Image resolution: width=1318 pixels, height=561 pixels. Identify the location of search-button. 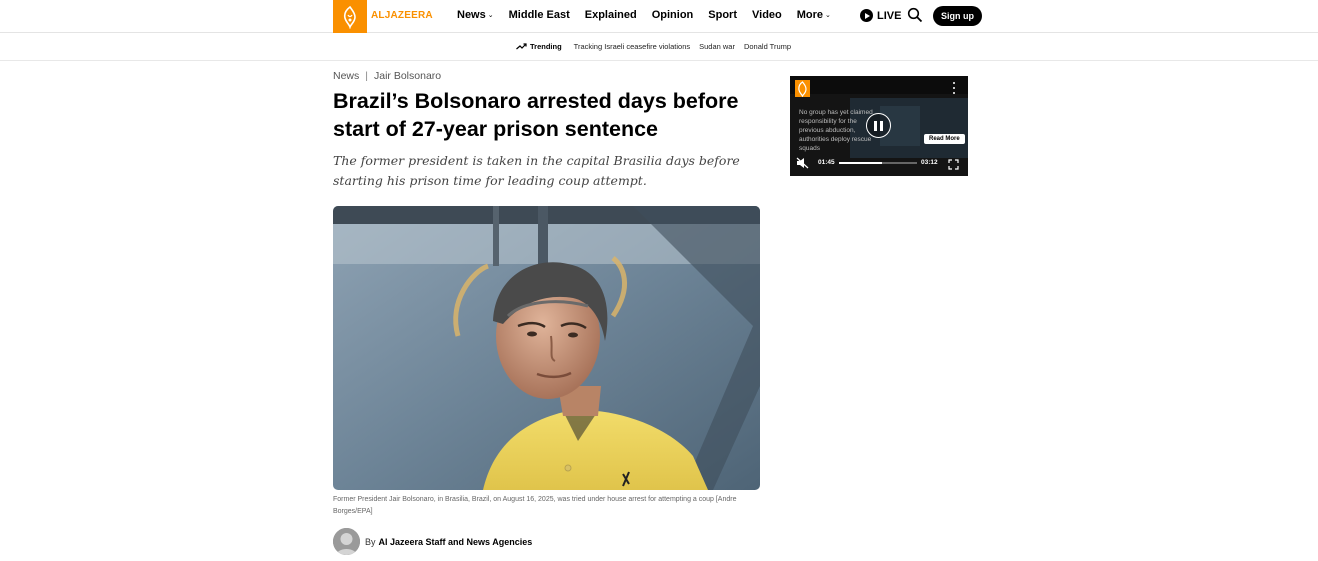
(915, 15).